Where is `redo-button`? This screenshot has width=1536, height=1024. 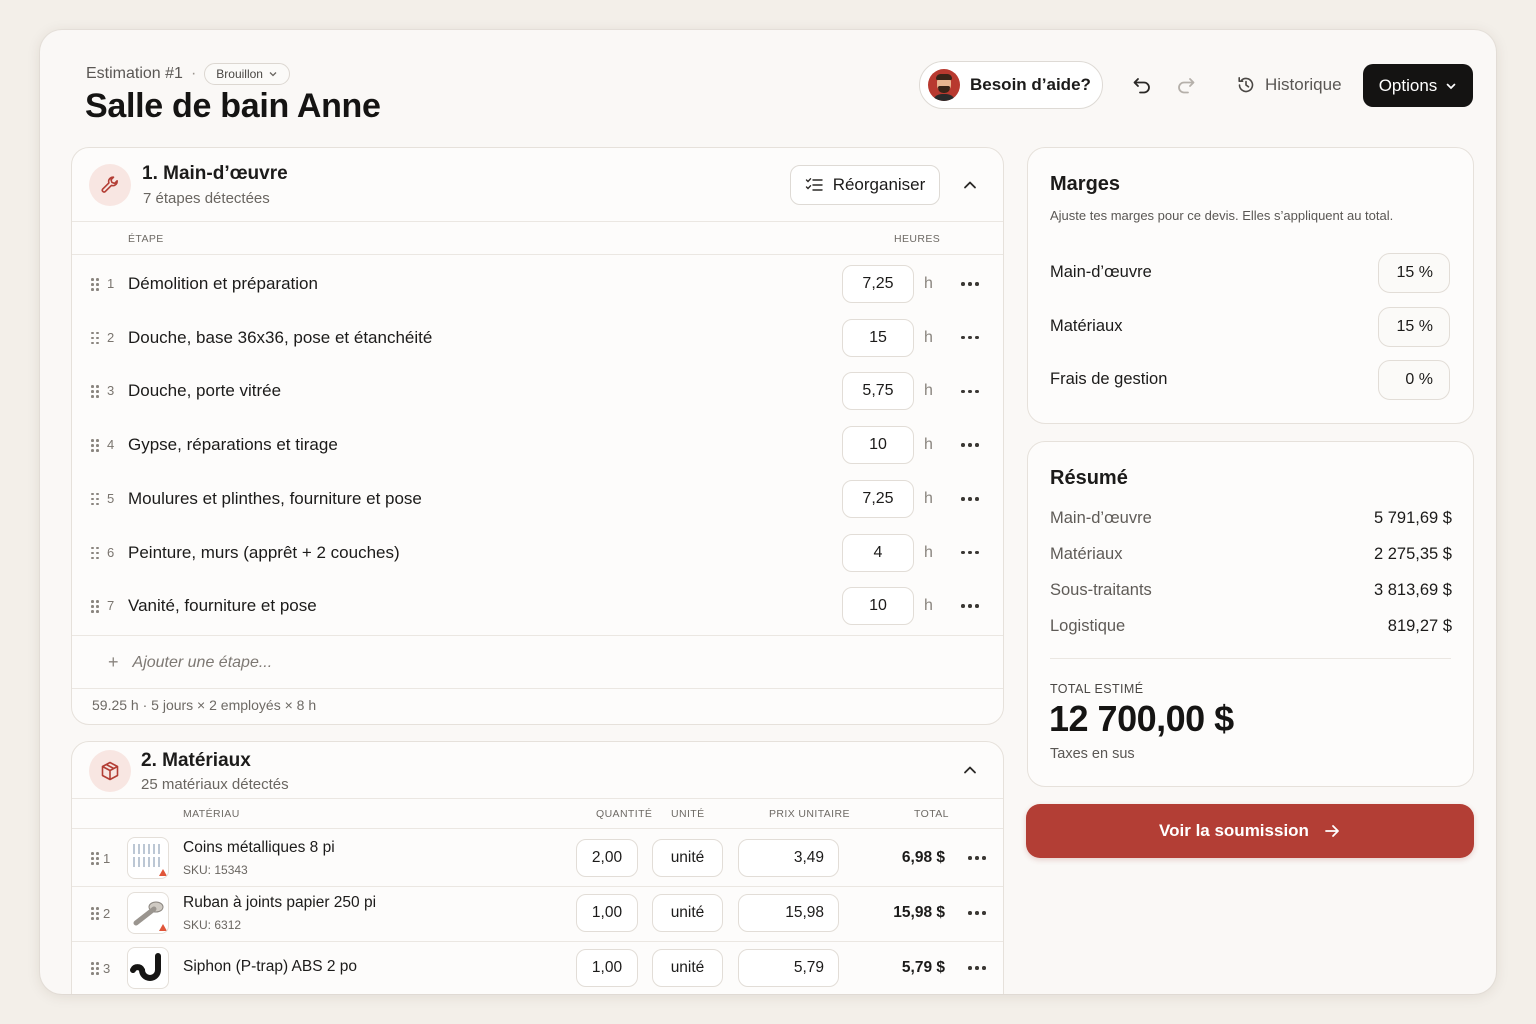
redo-button is located at coordinates (1186, 85).